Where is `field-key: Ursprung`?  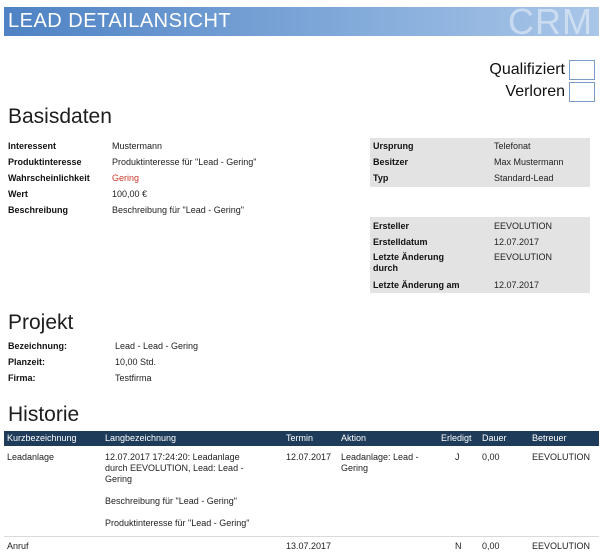 field-key: Ursprung is located at coordinates (393, 146).